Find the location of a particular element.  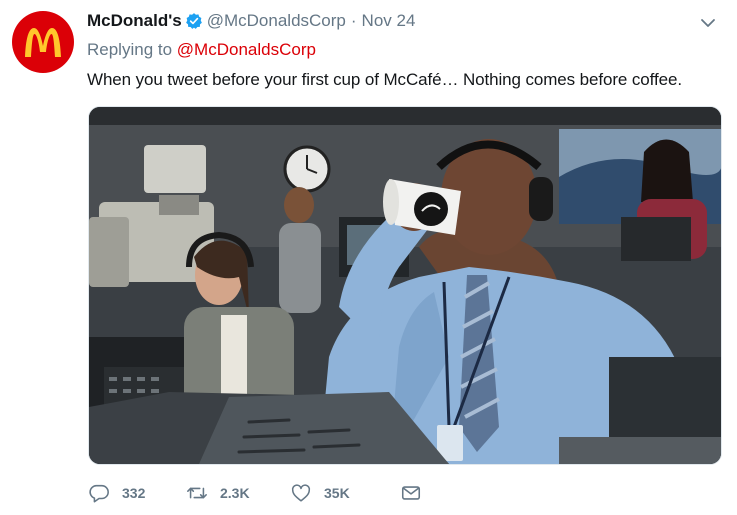

envelope-icon is located at coordinates (411, 493).